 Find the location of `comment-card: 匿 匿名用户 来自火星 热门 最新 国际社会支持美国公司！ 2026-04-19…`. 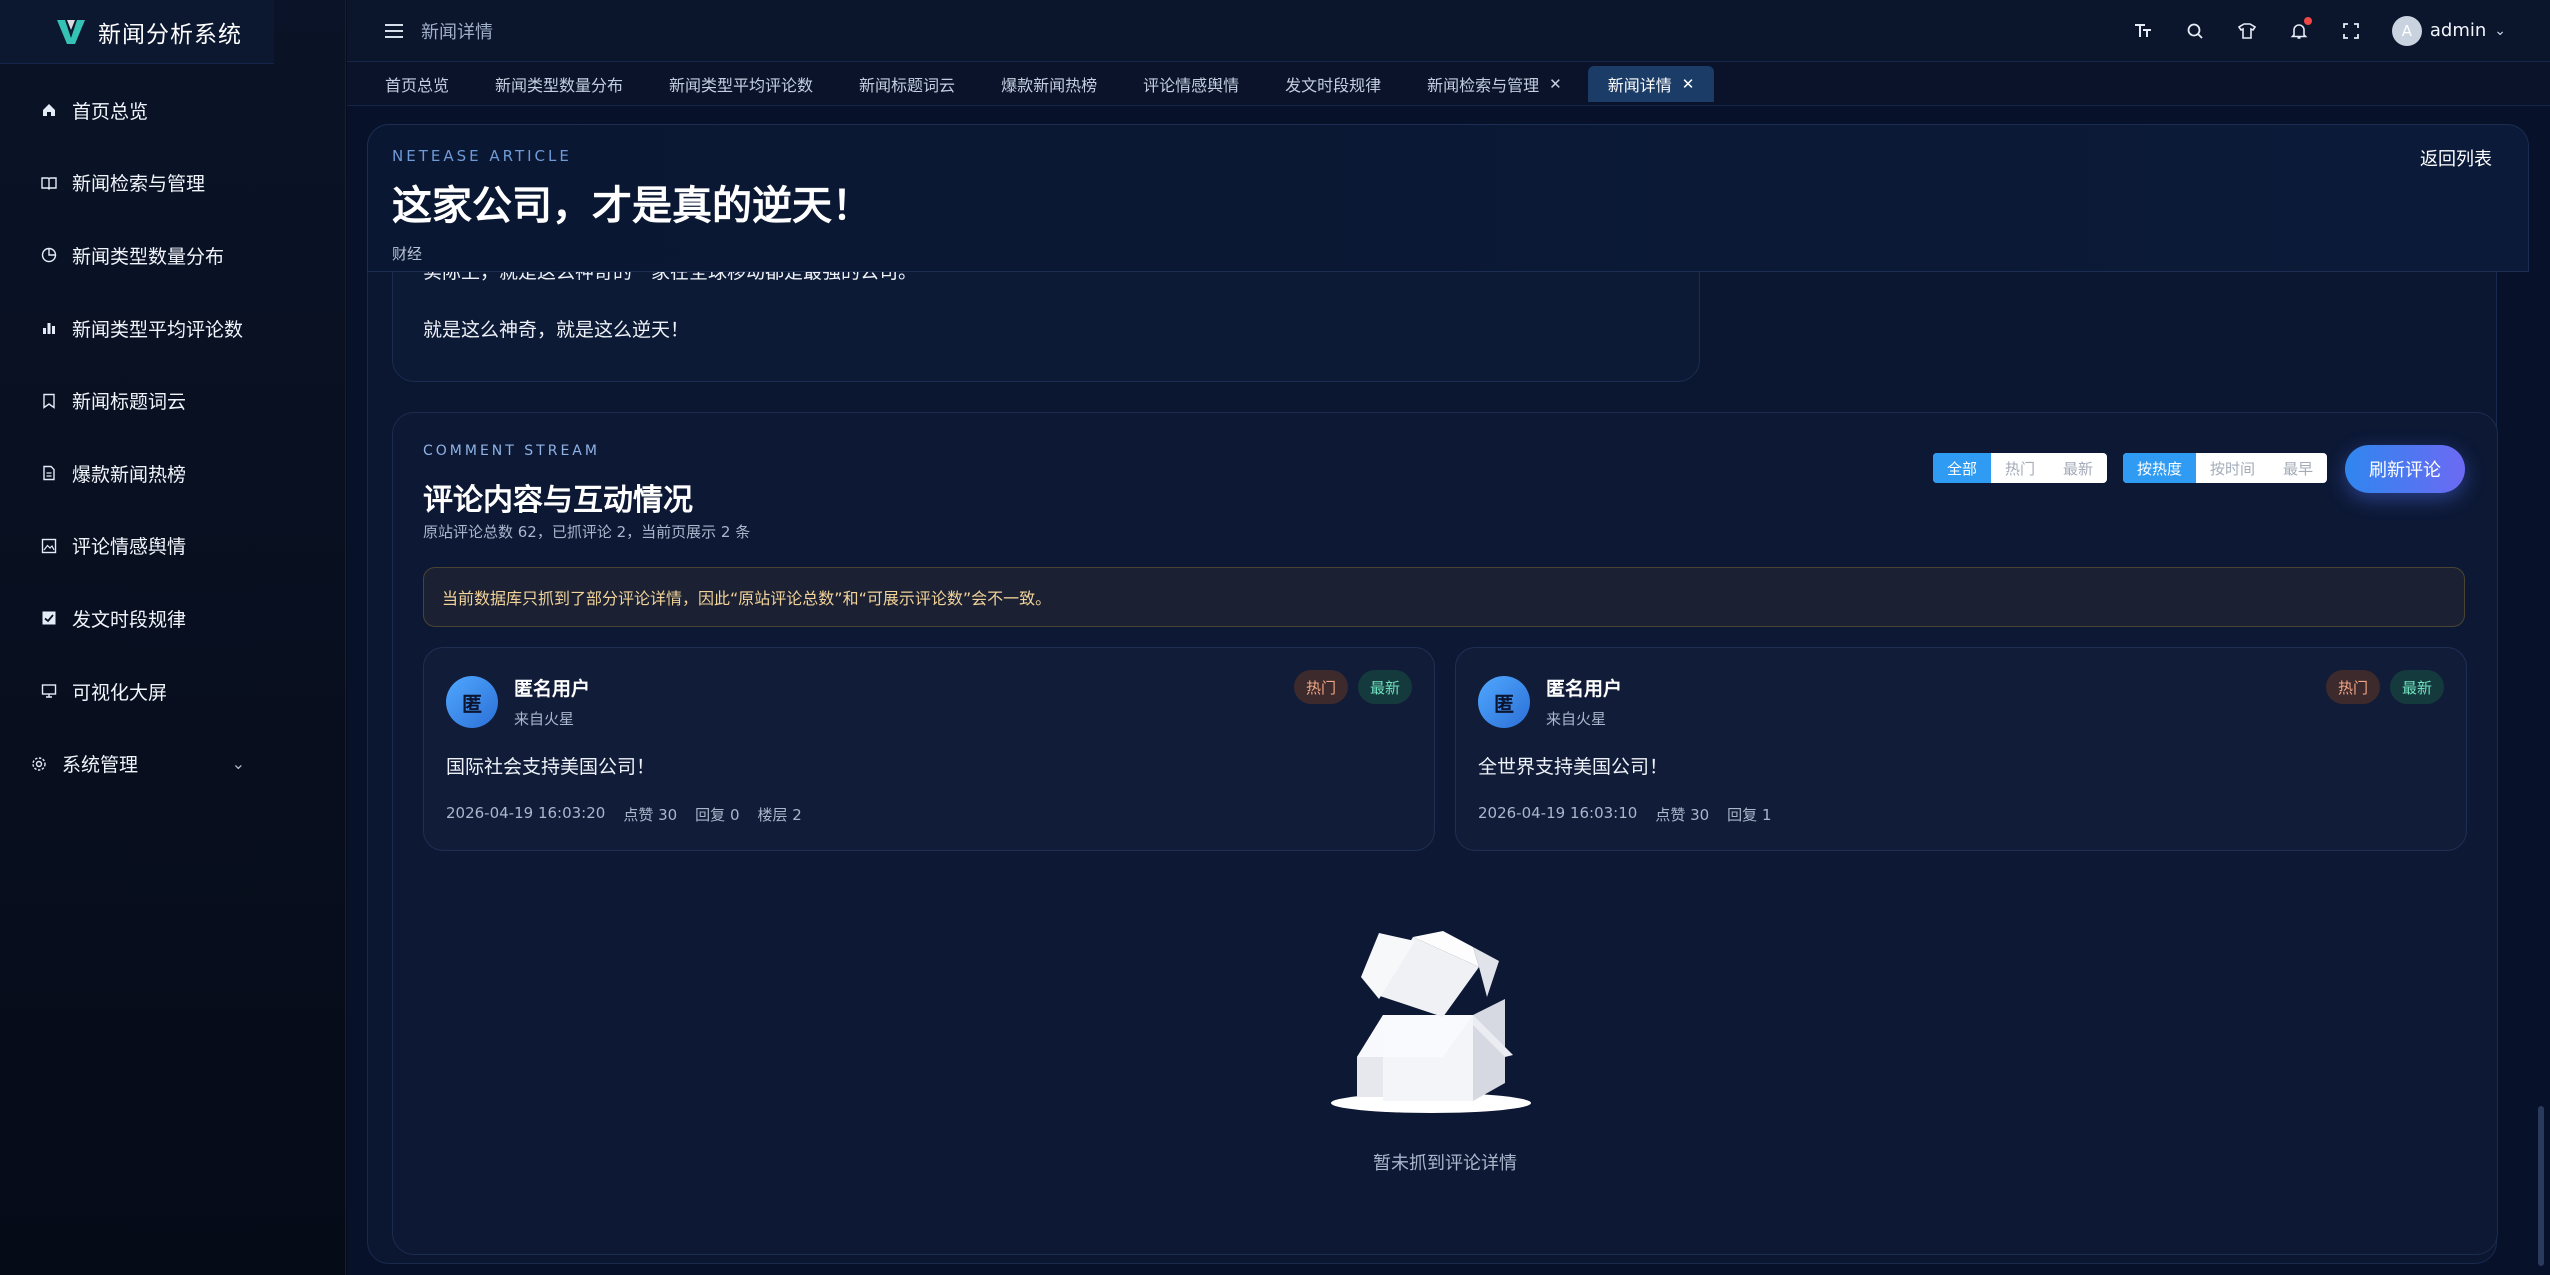

comment-card: 匿 匿名用户 来自火星 热门 最新 国际社会支持美国公司！ 2026-04-19… is located at coordinates (929, 749).